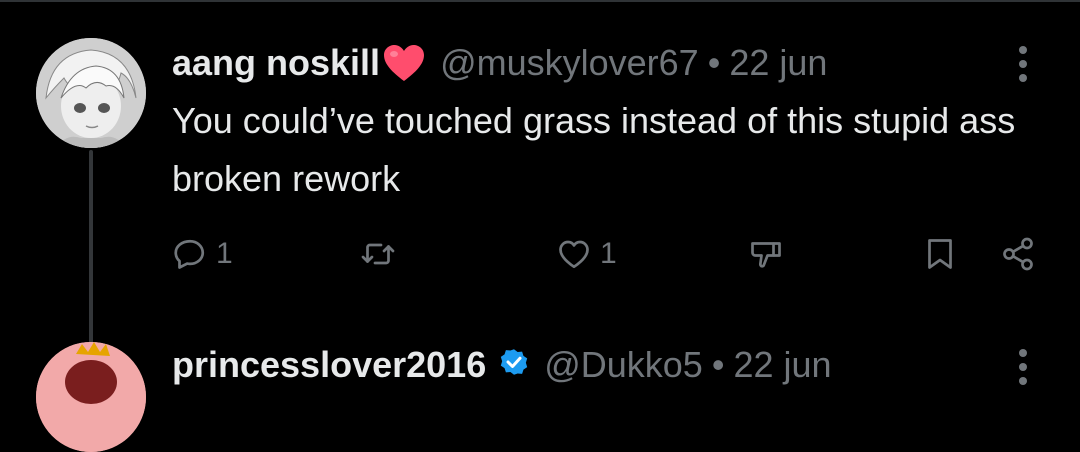 The height and width of the screenshot is (452, 1080). Describe the element at coordinates (514, 365) in the screenshot. I see `verified-badge-icon` at that location.